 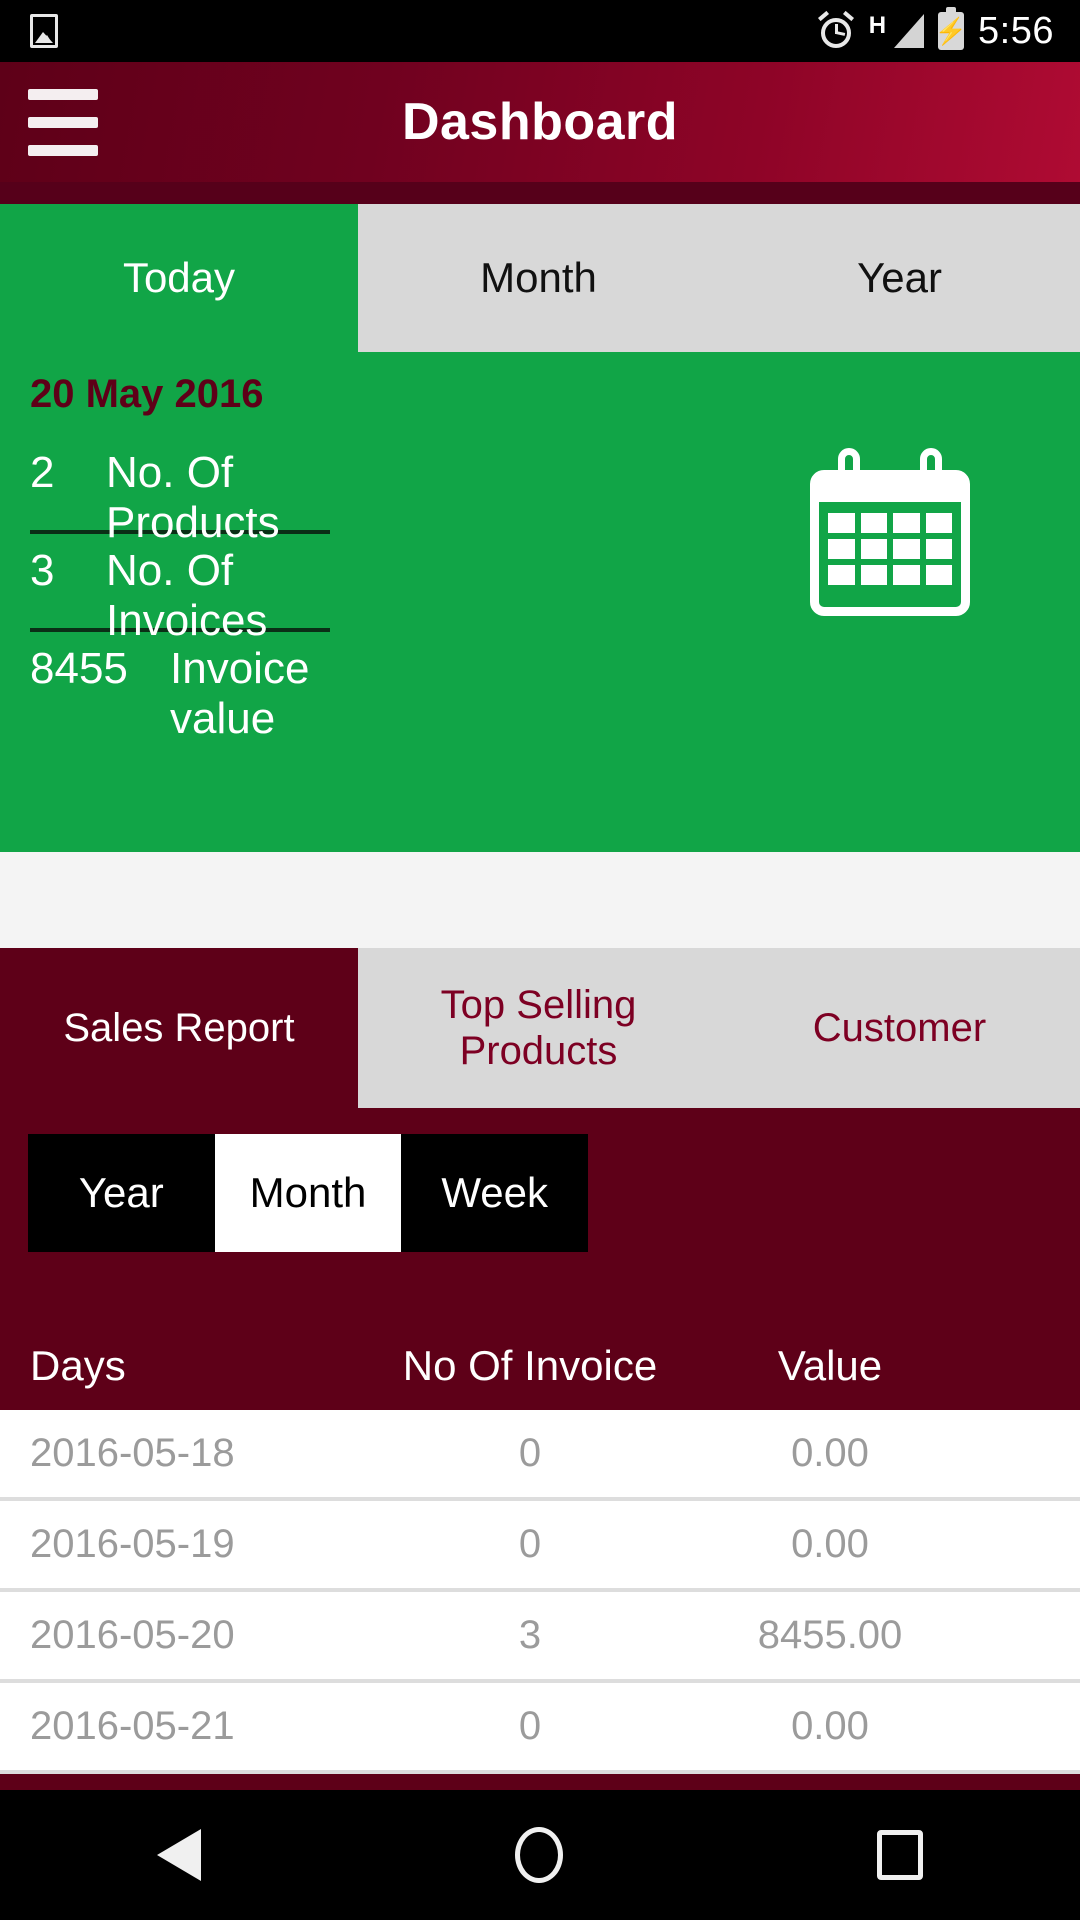 What do you see at coordinates (530, 1635) in the screenshot?
I see `cell-invoices: 3` at bounding box center [530, 1635].